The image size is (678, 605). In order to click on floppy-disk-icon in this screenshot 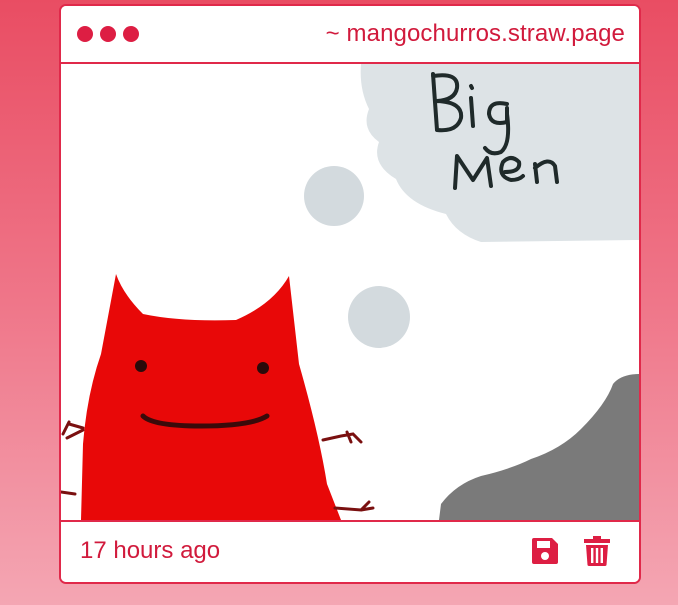, I will do `click(545, 551)`.